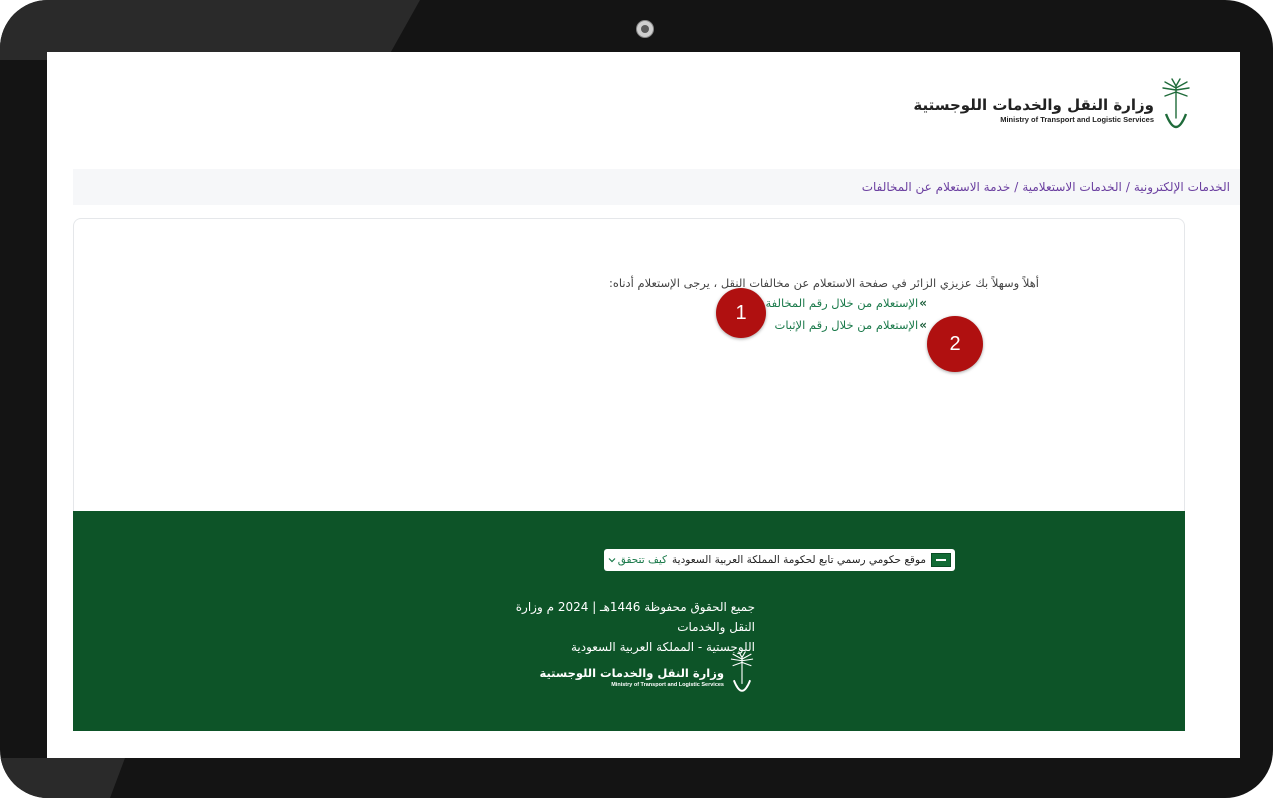 The image size is (1273, 798). I want to click on link-label: الإستعلام من خلال رقم الإثبات, so click(846, 325).